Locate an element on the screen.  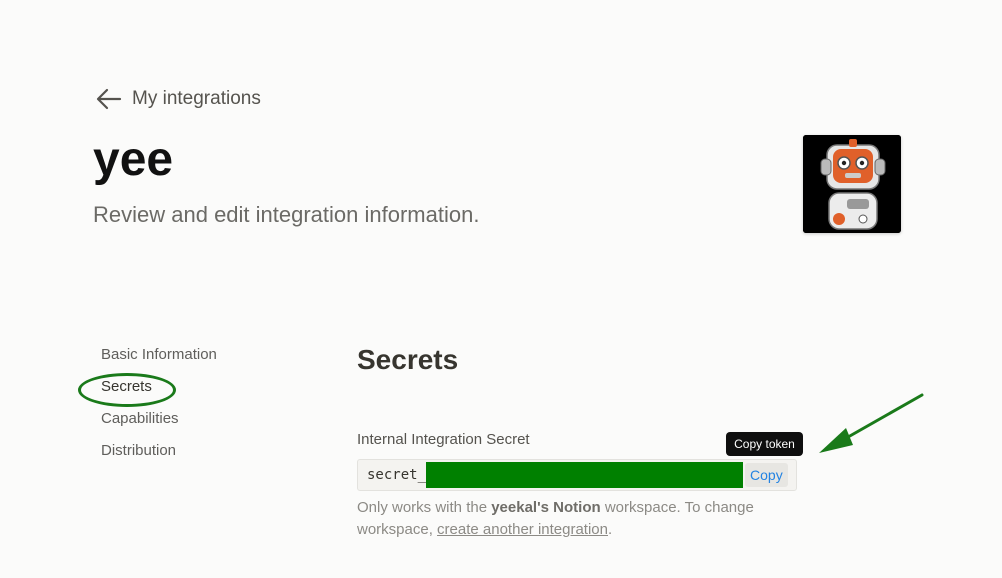
secrets-section-title: Secrets is located at coordinates (408, 359).